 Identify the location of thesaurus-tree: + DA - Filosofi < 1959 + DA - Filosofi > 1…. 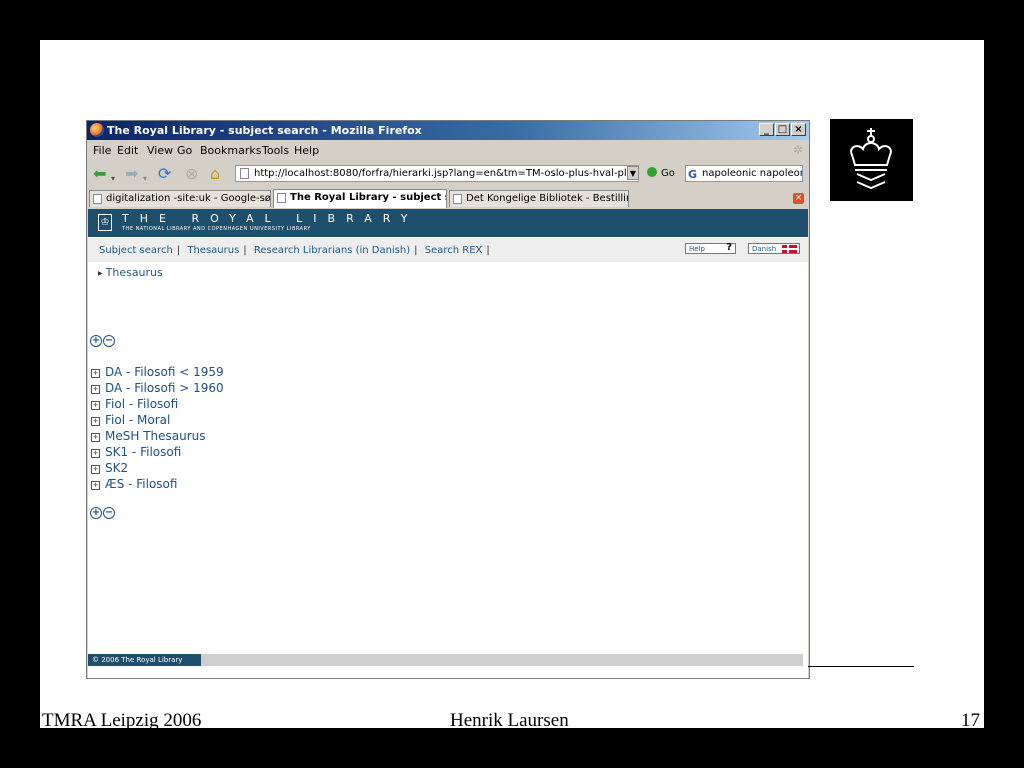
(157, 428).